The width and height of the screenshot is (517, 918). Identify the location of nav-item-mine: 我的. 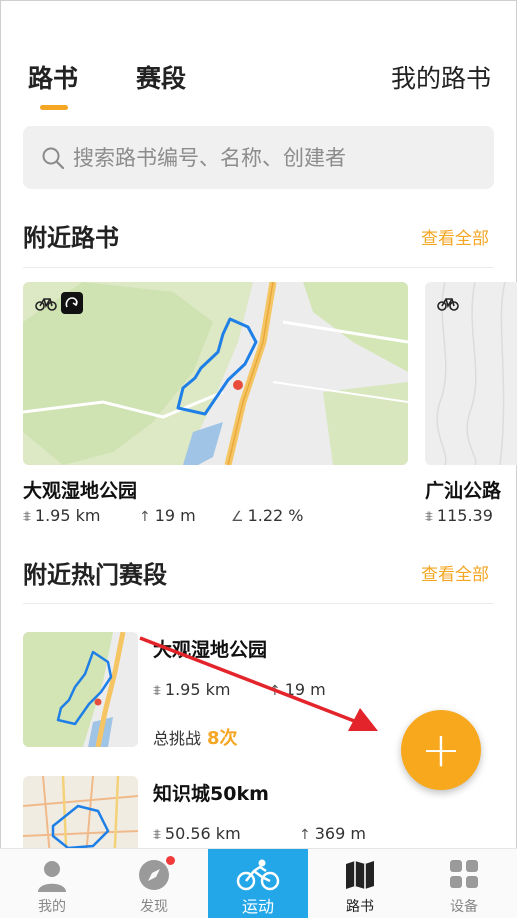
(52, 883).